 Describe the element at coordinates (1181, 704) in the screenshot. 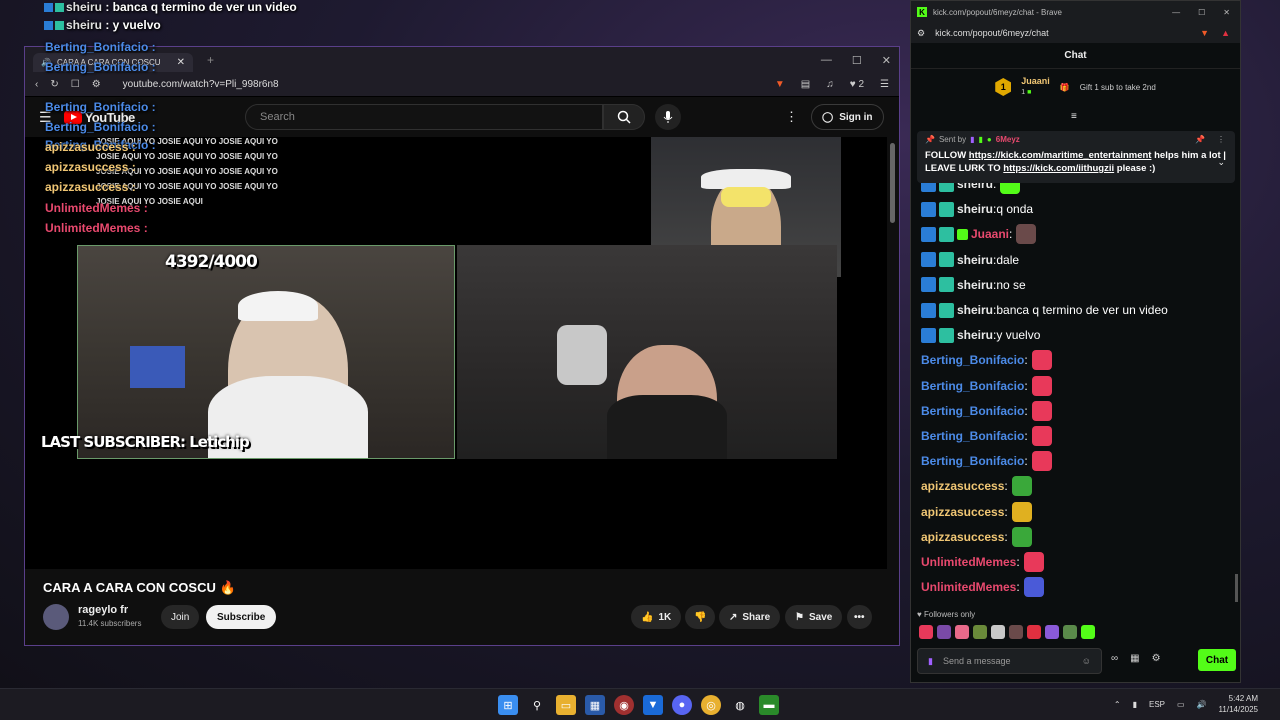

I see `network-icon: ▭` at that location.